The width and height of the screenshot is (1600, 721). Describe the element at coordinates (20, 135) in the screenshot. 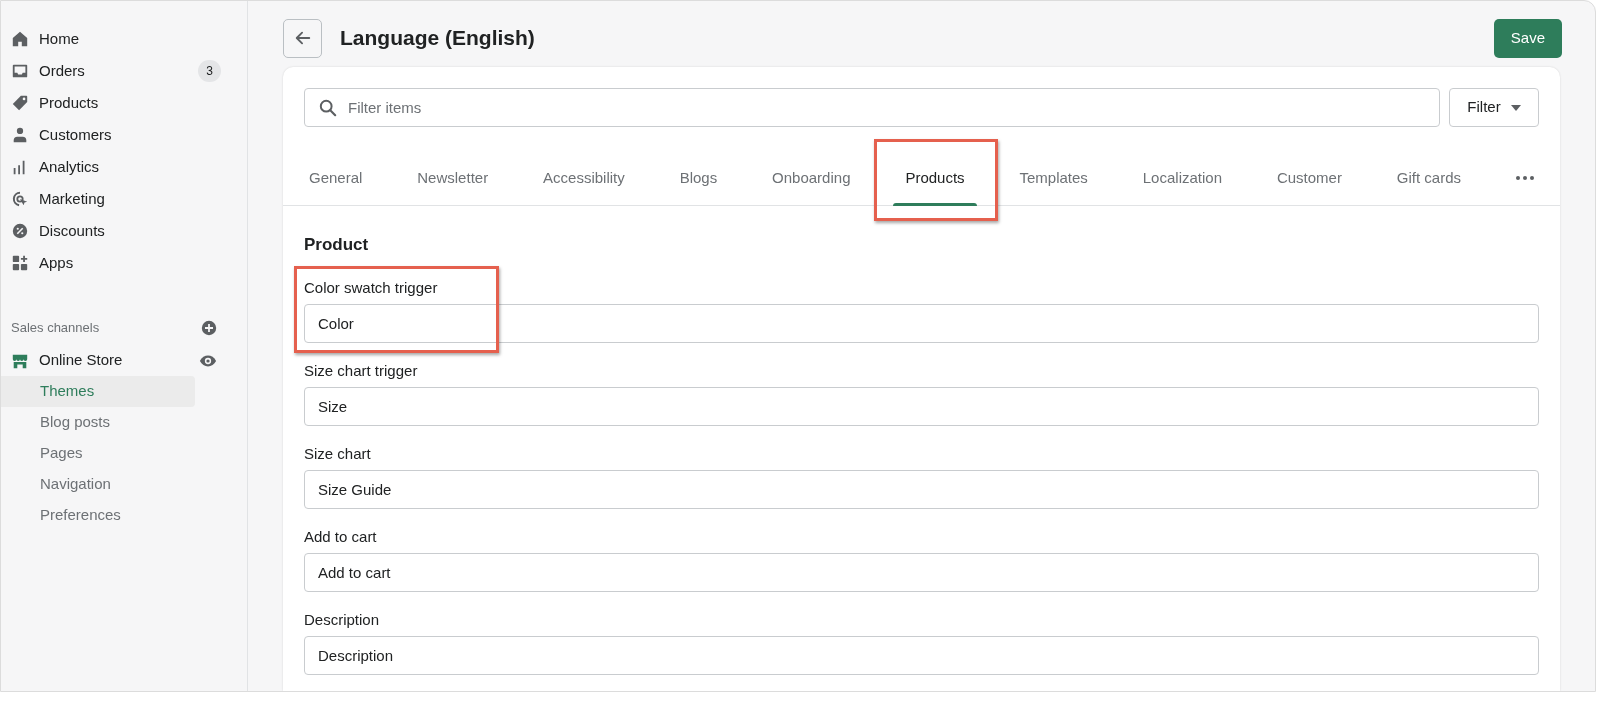

I see `person-icon` at that location.